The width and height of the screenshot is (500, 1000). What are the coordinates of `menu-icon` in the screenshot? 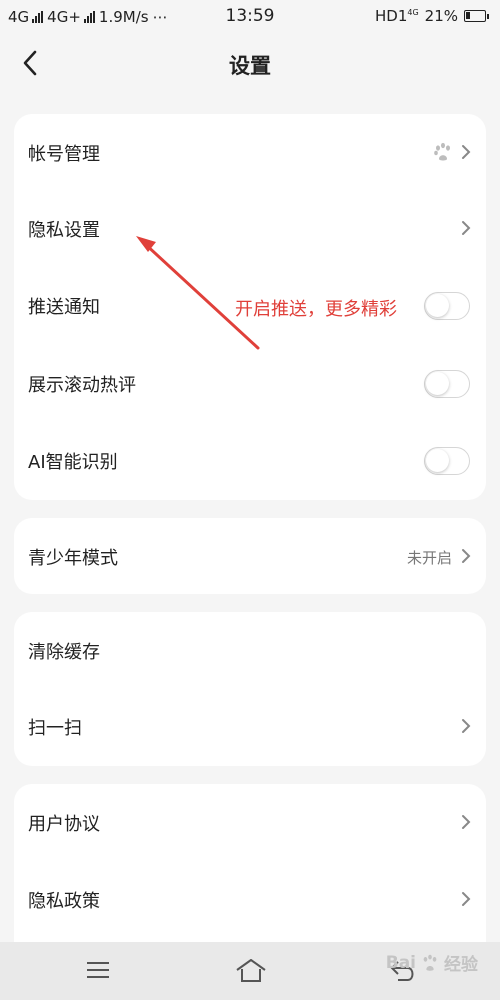 It's located at (98, 970).